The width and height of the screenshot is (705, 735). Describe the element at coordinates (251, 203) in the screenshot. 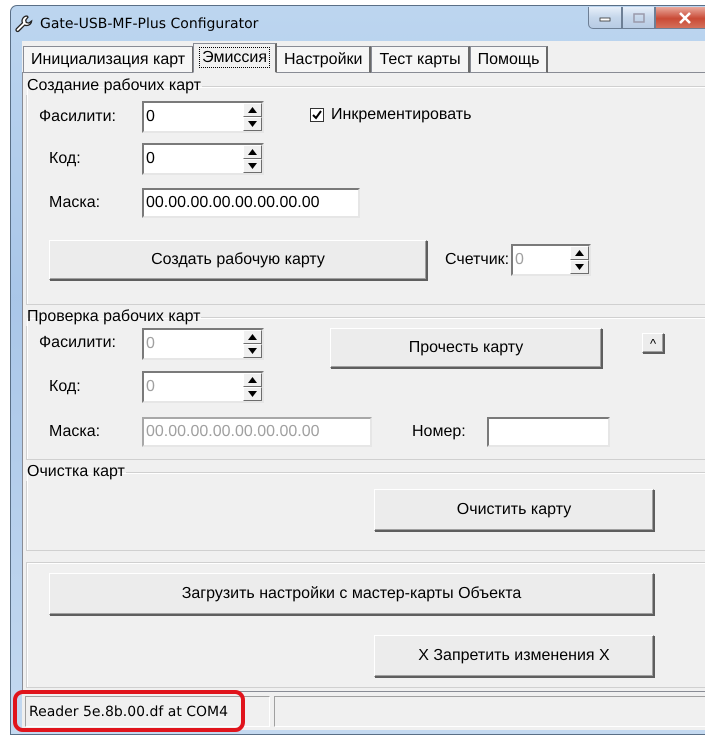

I see `mask-field: 00.00.00.00.00.00.00.00` at that location.